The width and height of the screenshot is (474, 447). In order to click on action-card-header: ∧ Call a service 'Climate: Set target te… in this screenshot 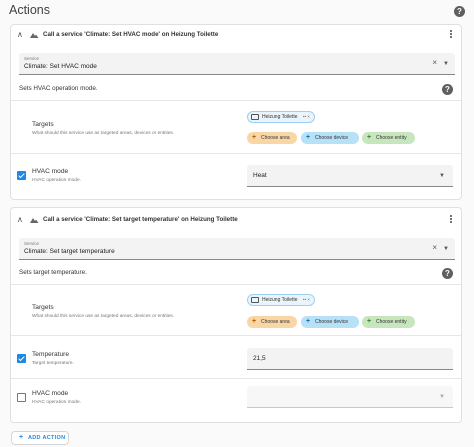, I will do `click(236, 221)`.